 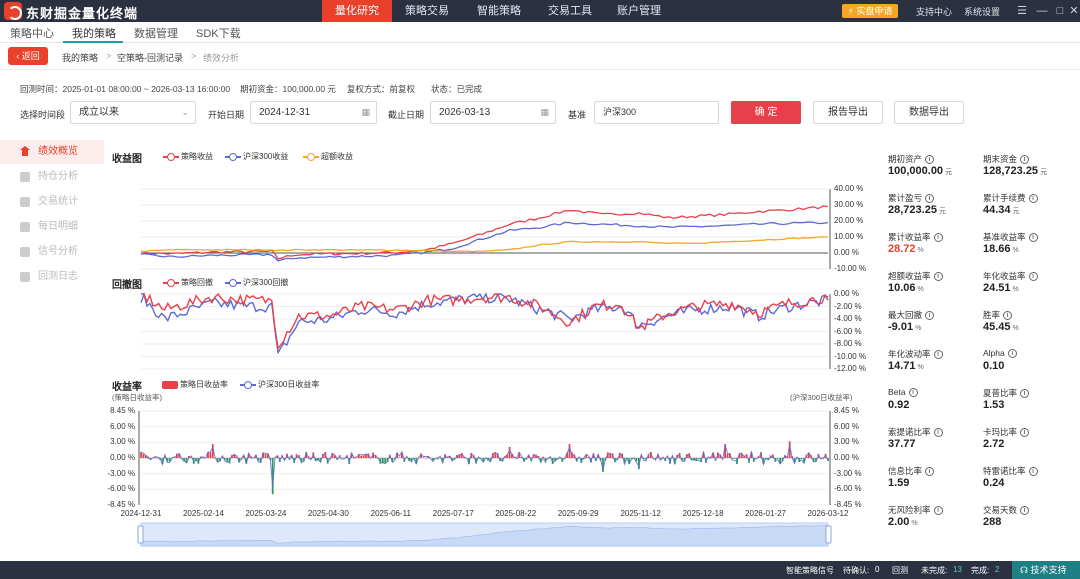 I want to click on metric-label: 年化收益率 i, so click(x=1010, y=276).